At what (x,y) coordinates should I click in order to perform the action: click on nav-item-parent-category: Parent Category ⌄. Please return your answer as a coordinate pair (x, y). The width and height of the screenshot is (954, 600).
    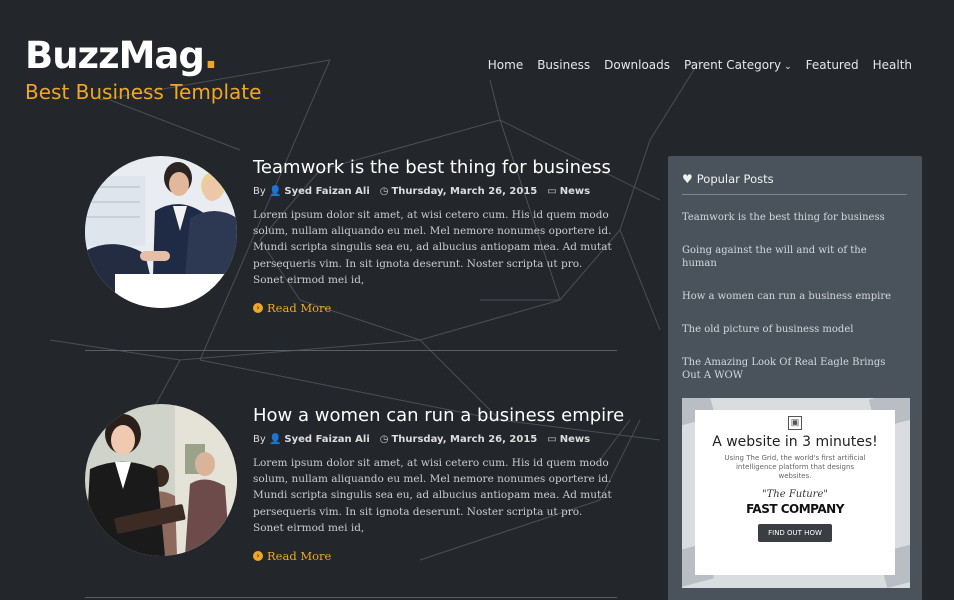
    Looking at the image, I should click on (738, 66).